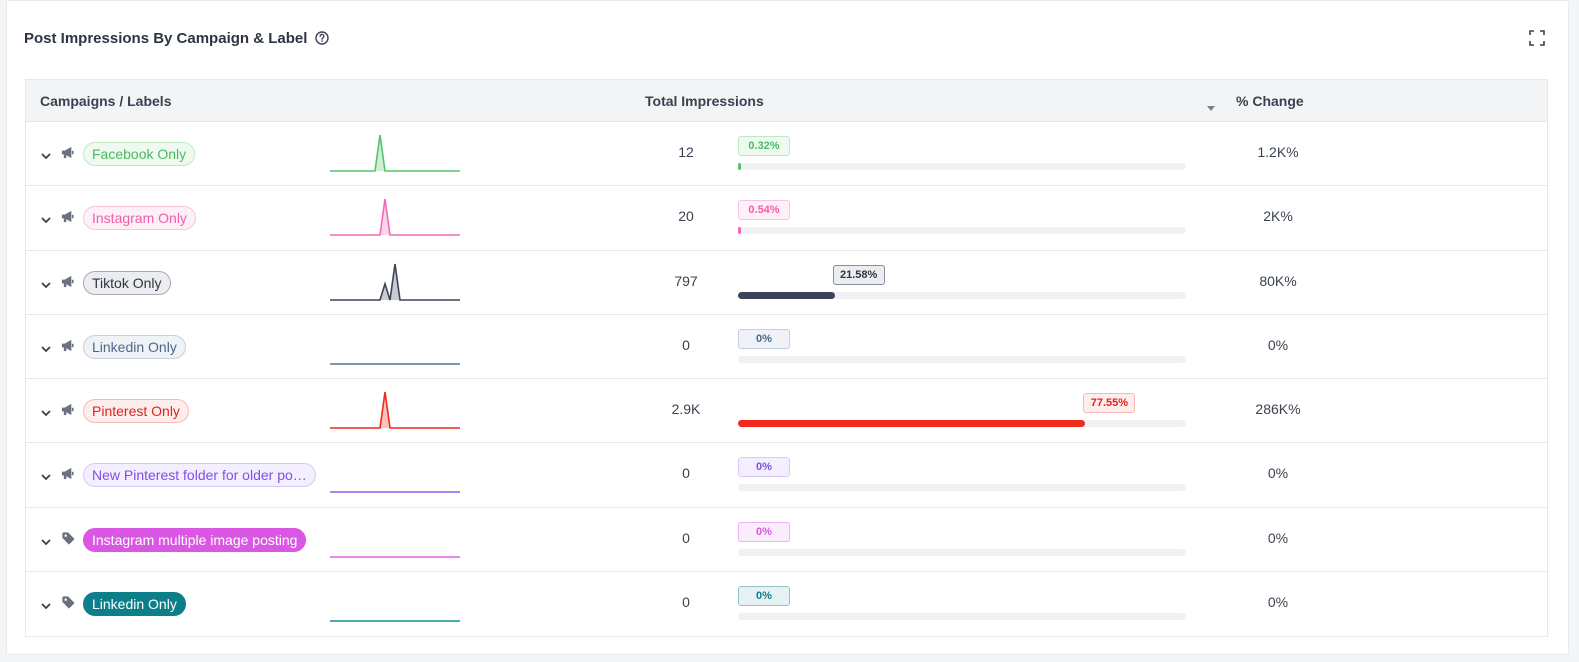  Describe the element at coordinates (105, 101) in the screenshot. I see `column-campaigns: Campaigns / Labels` at that location.